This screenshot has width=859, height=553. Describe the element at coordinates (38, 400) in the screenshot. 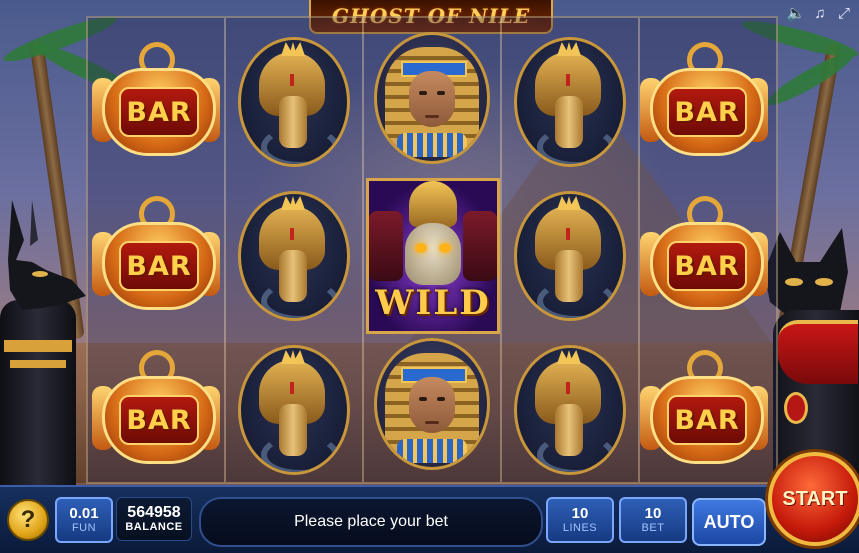

I see `anubis-statue-body` at that location.